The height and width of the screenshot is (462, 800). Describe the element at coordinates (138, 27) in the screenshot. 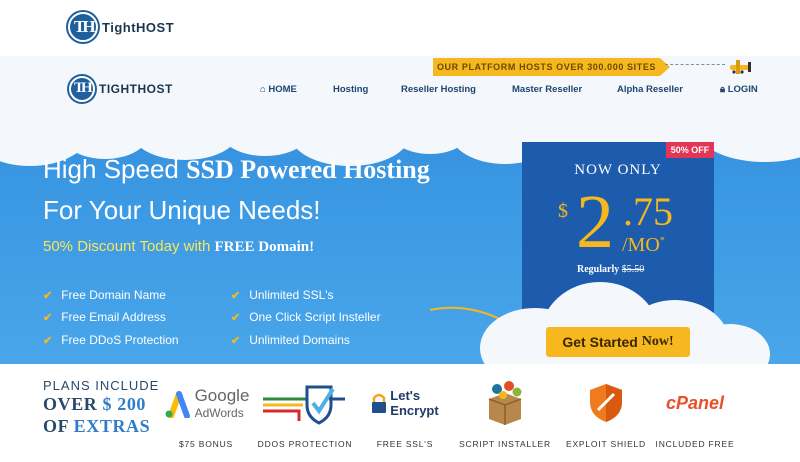

I see `brand-name: TightHOST` at that location.